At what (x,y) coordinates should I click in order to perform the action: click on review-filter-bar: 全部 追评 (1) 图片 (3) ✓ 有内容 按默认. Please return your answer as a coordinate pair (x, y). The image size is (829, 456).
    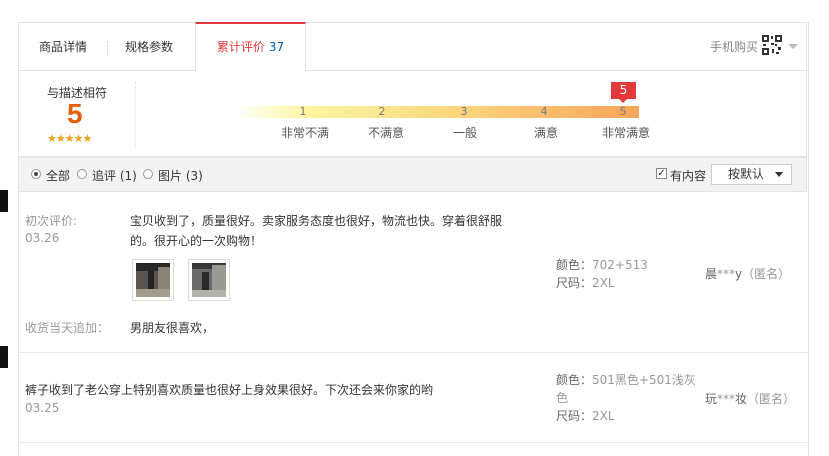
    Looking at the image, I should click on (412, 174).